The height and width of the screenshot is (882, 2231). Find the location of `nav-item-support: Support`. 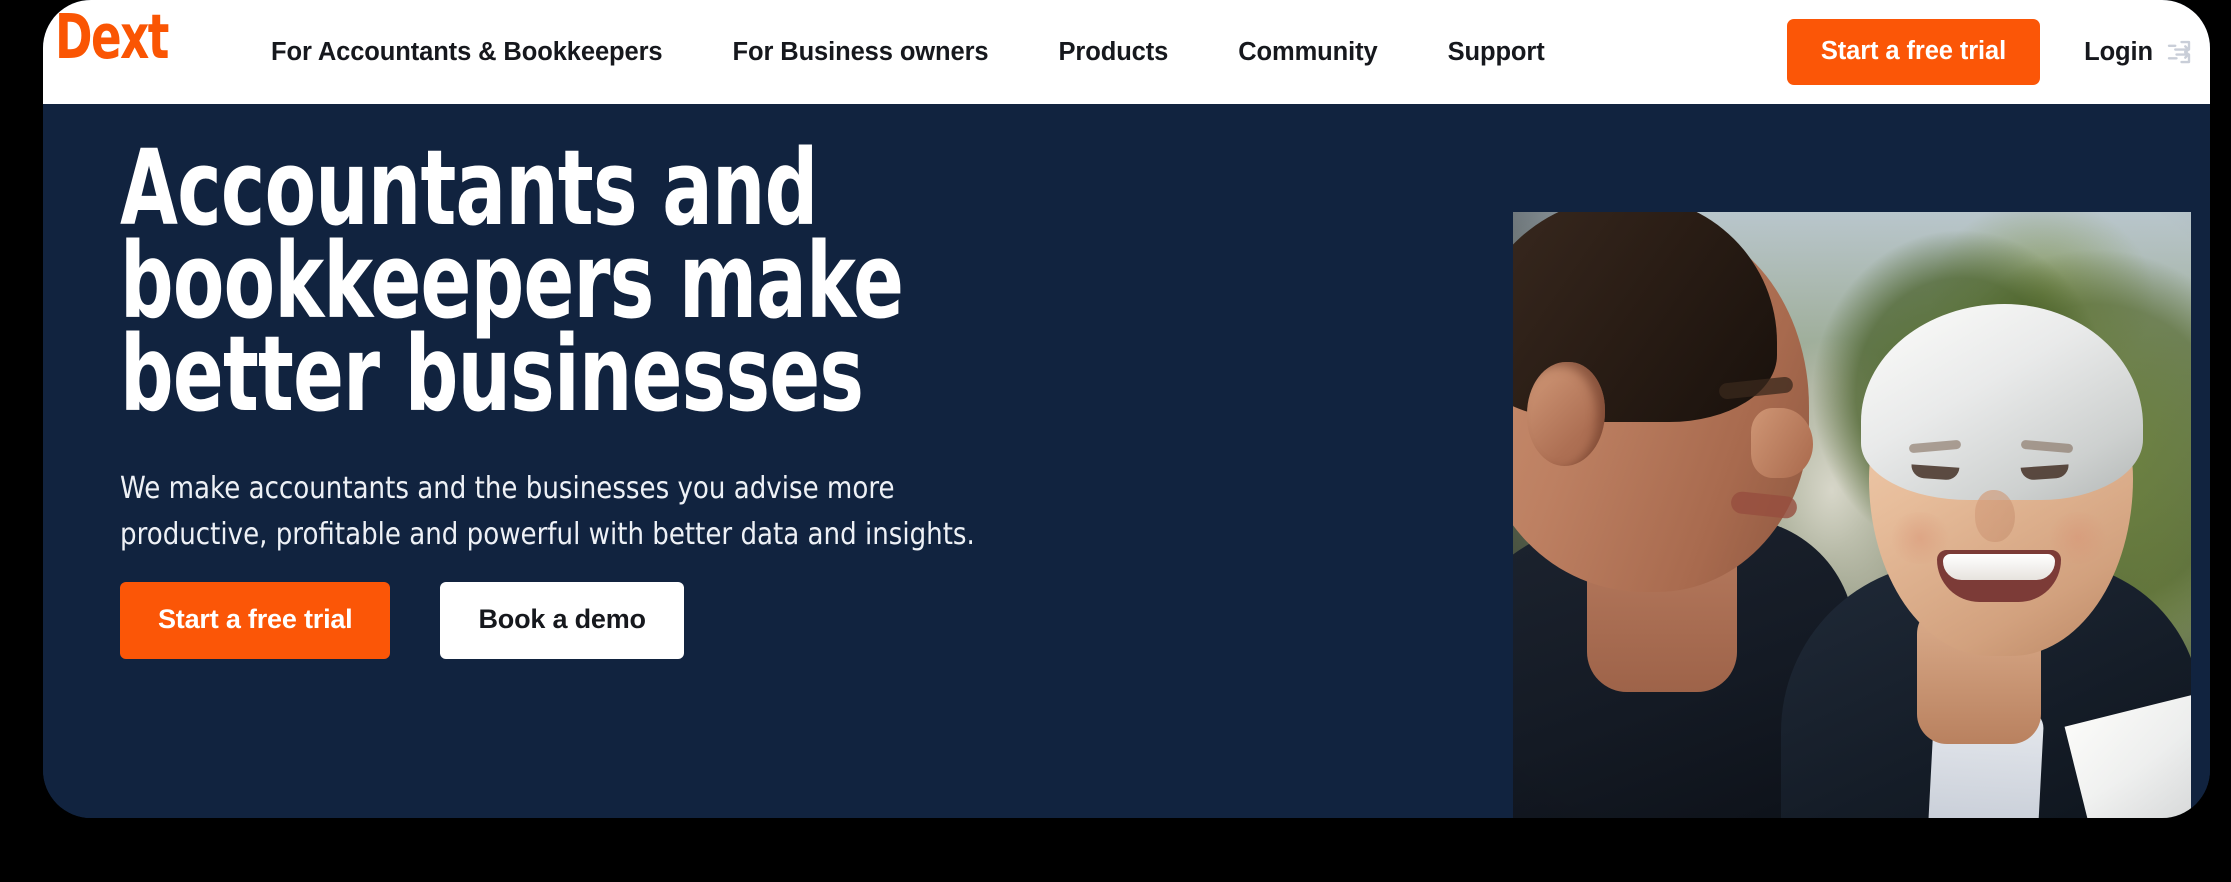

nav-item-support: Support is located at coordinates (1496, 52).